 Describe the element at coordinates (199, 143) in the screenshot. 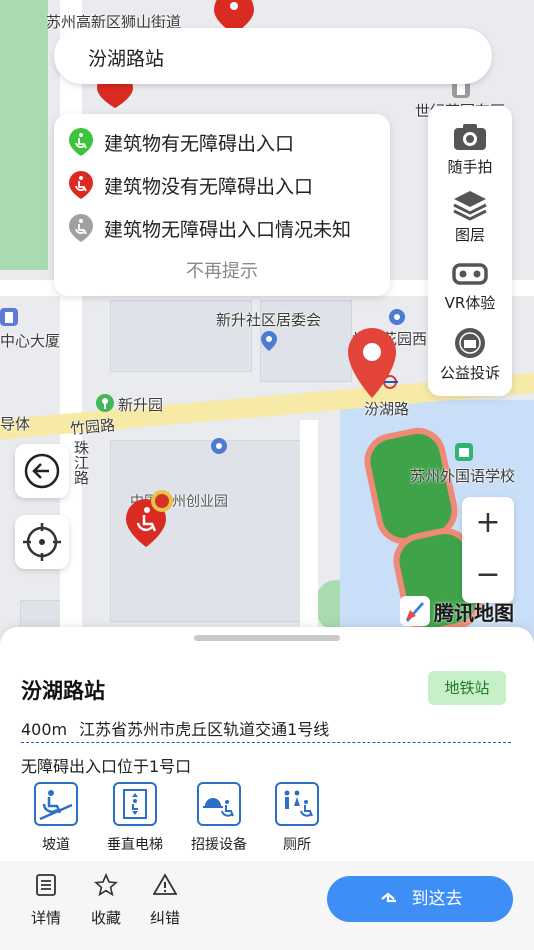

I see `legend-label: 建筑物有无障碍出入口` at that location.